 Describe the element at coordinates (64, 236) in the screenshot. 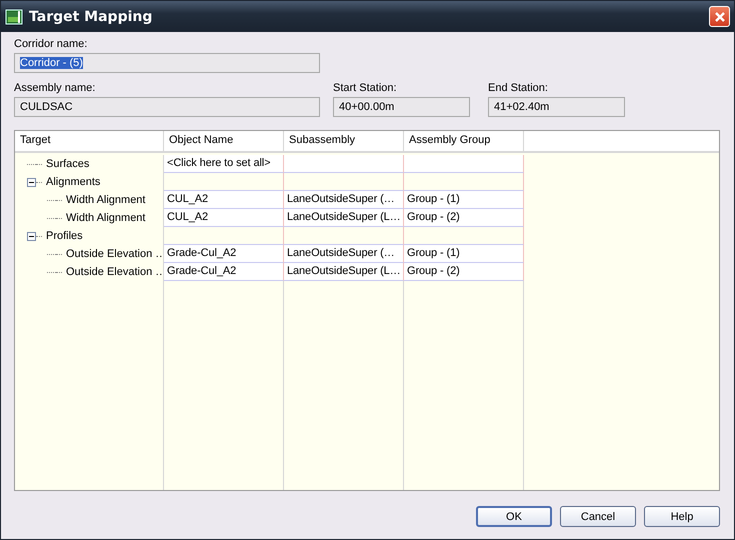

I see `tree-item: Profiles` at that location.